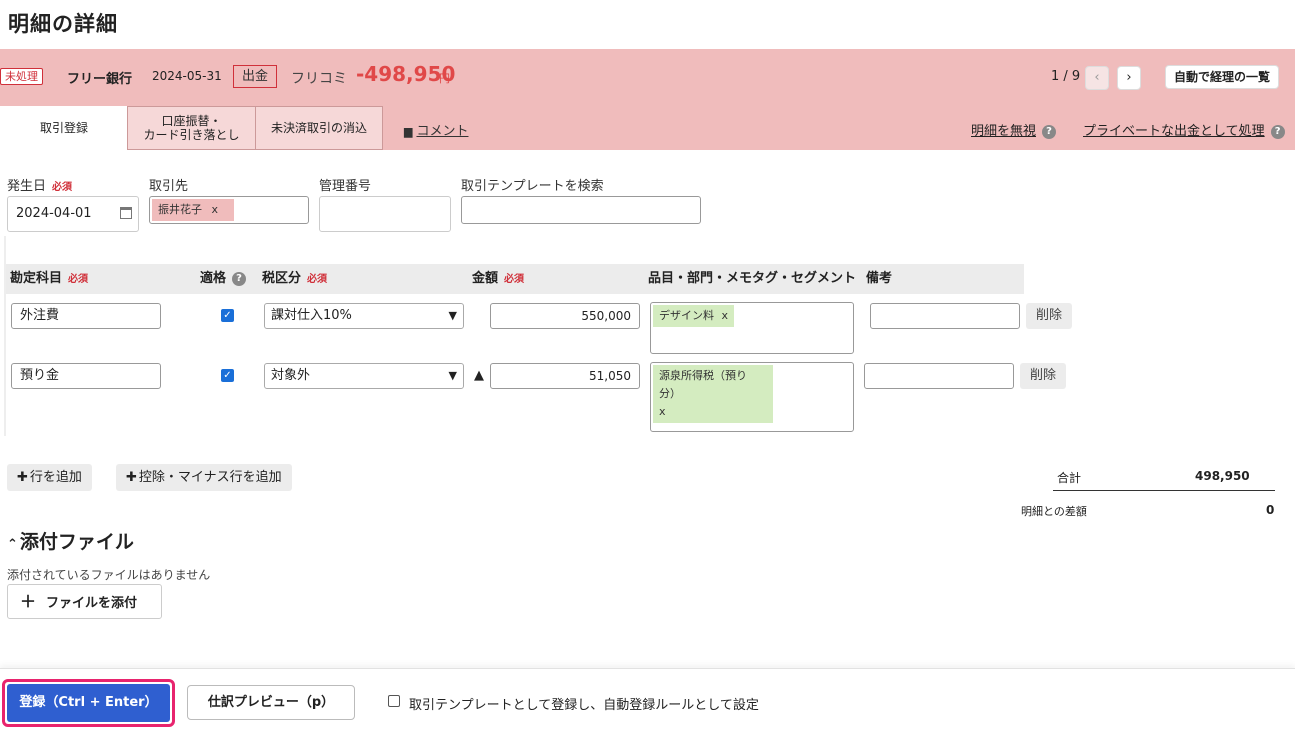  What do you see at coordinates (364, 376) in the screenshot?
I see `tax-select: 対象外 ▼` at bounding box center [364, 376].